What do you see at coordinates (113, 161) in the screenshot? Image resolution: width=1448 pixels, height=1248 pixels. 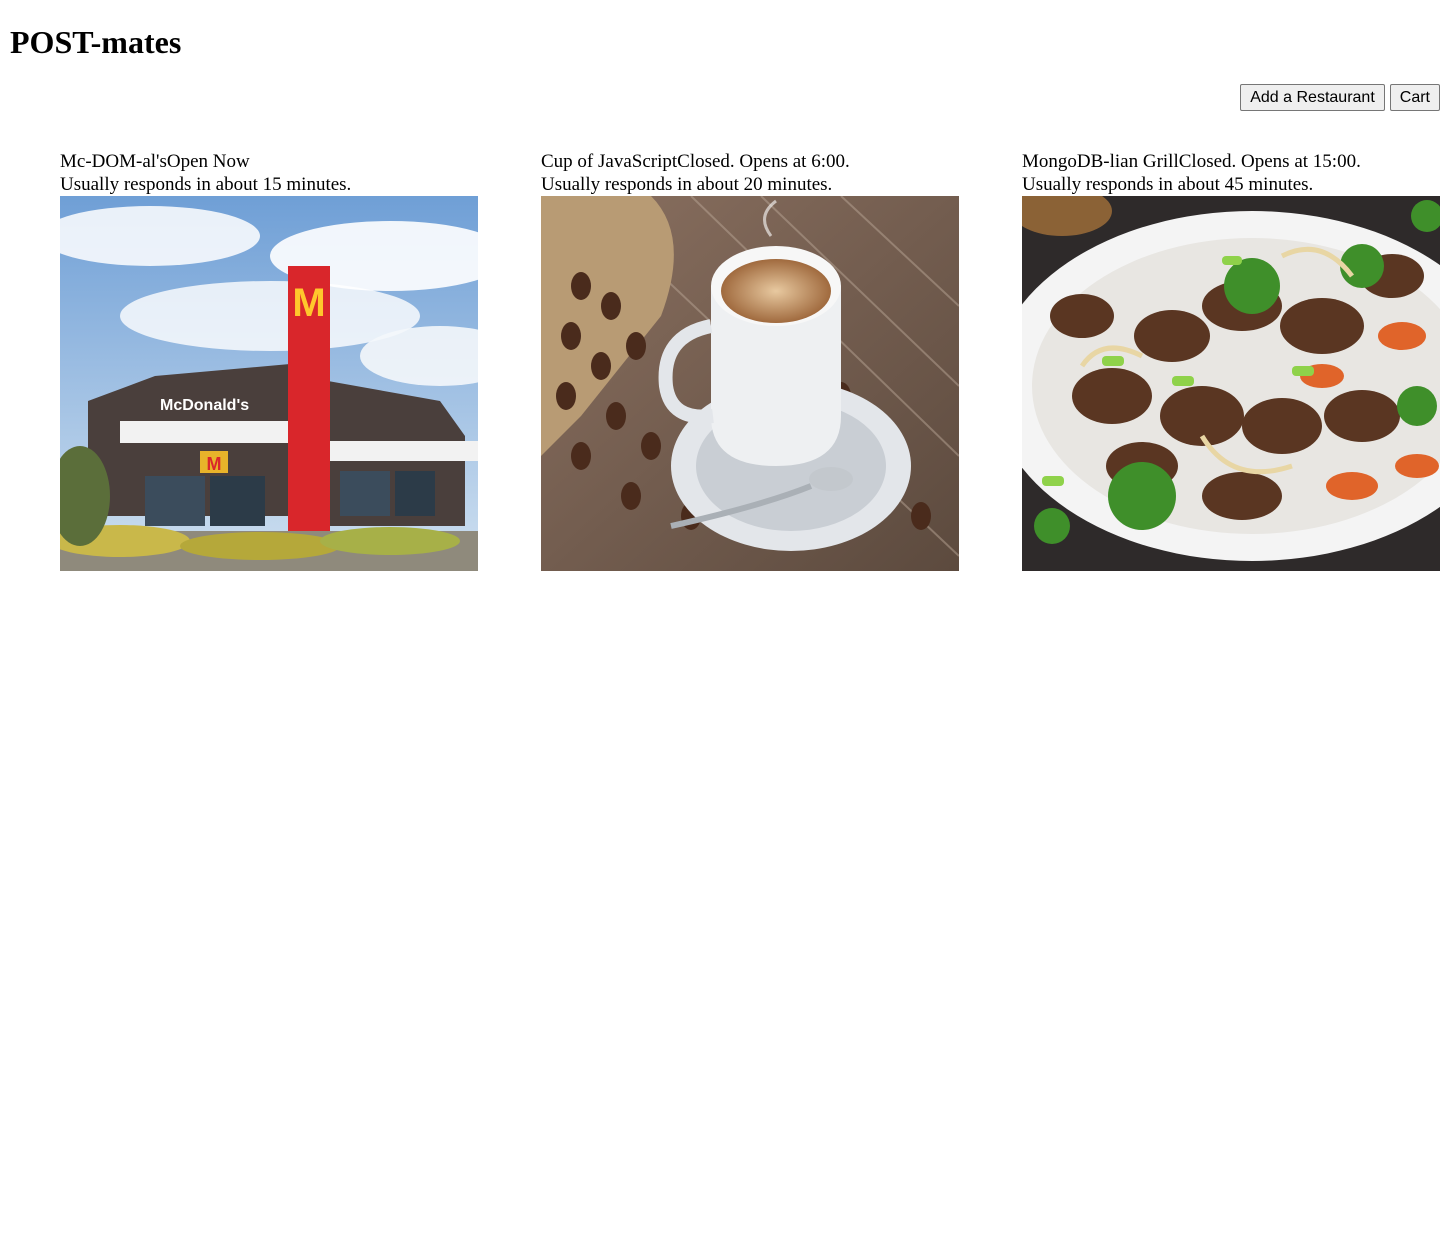 I see `restaurant-name: Mc-DOM-al's` at bounding box center [113, 161].